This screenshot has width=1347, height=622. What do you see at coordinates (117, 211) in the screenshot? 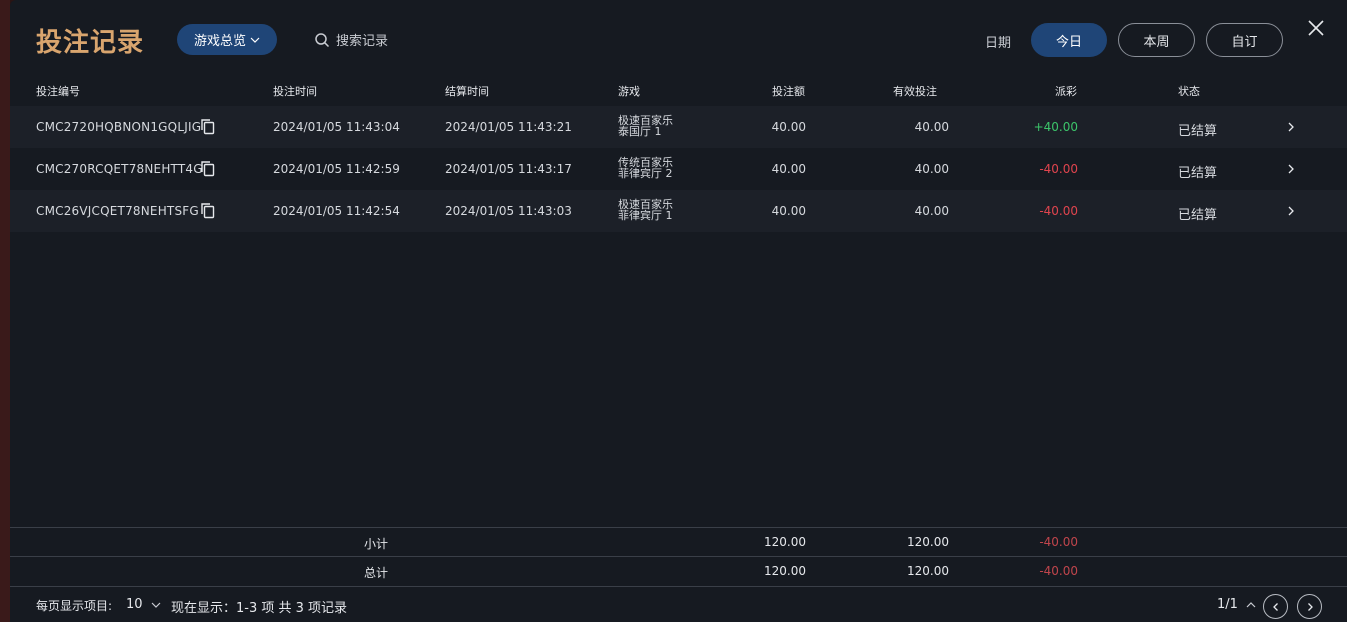
I see `bet-id: CMC26VJCQET78NEHTSFG` at bounding box center [117, 211].